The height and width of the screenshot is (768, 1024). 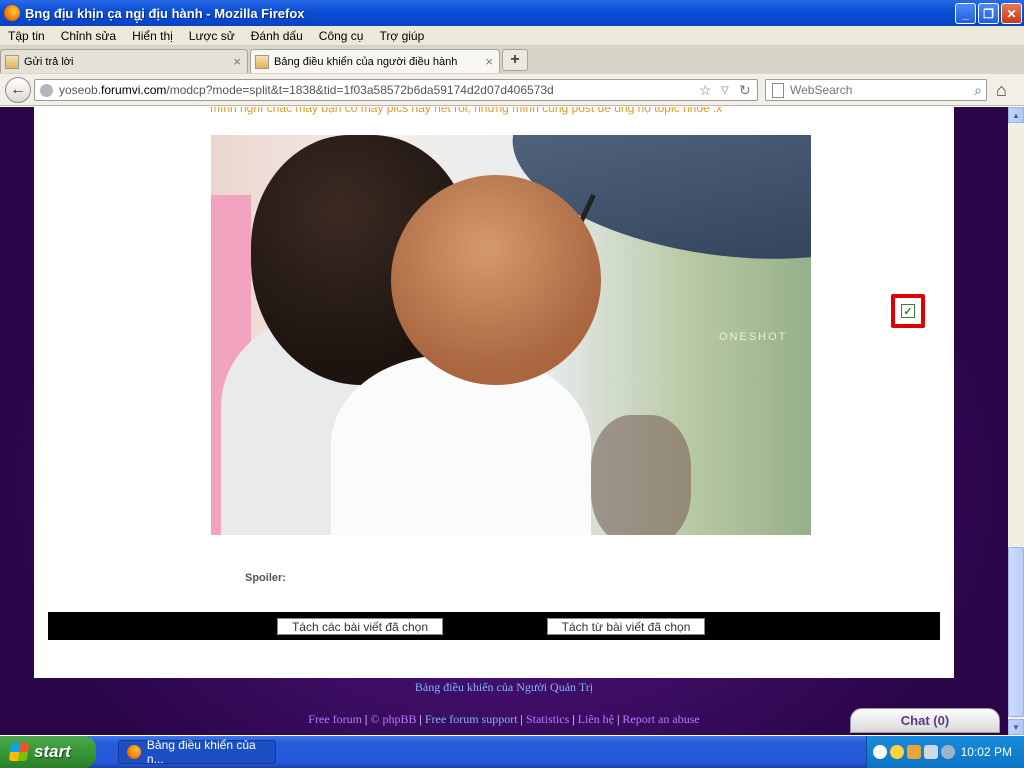 I want to click on post-select-checkbox-highlight: ✓, so click(x=908, y=311).